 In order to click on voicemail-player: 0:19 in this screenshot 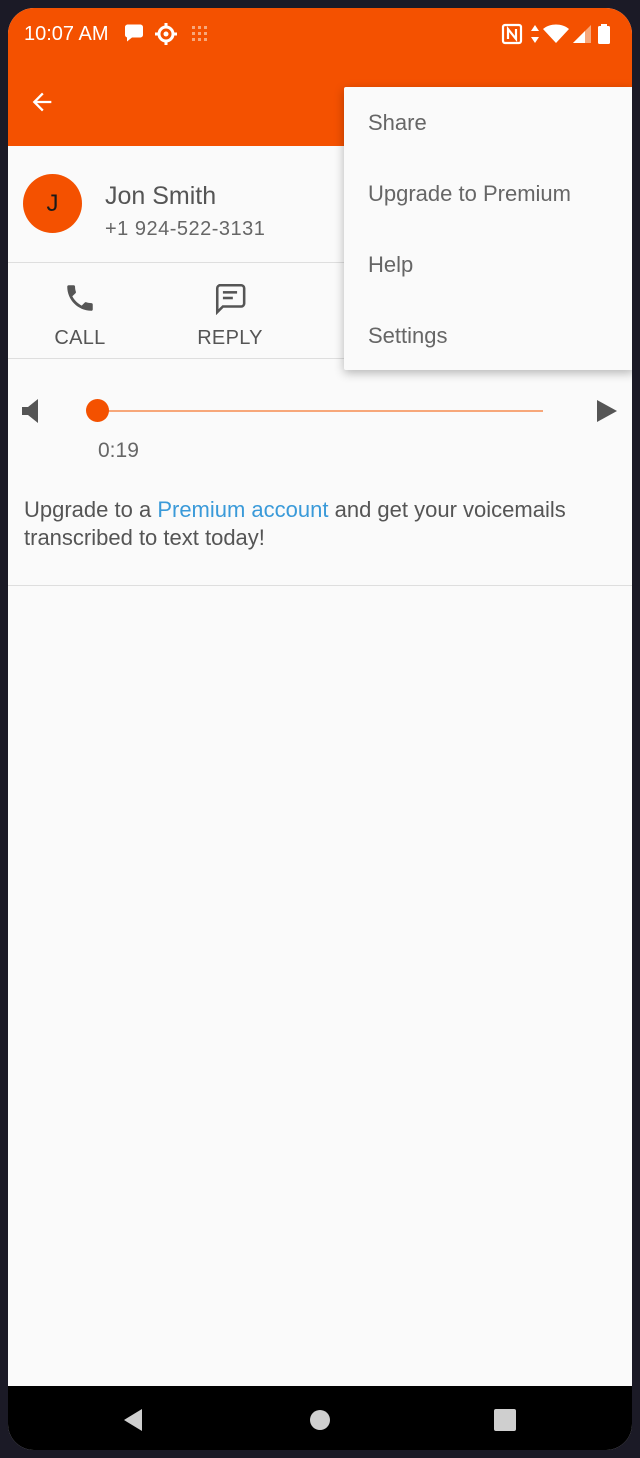, I will do `click(320, 419)`.